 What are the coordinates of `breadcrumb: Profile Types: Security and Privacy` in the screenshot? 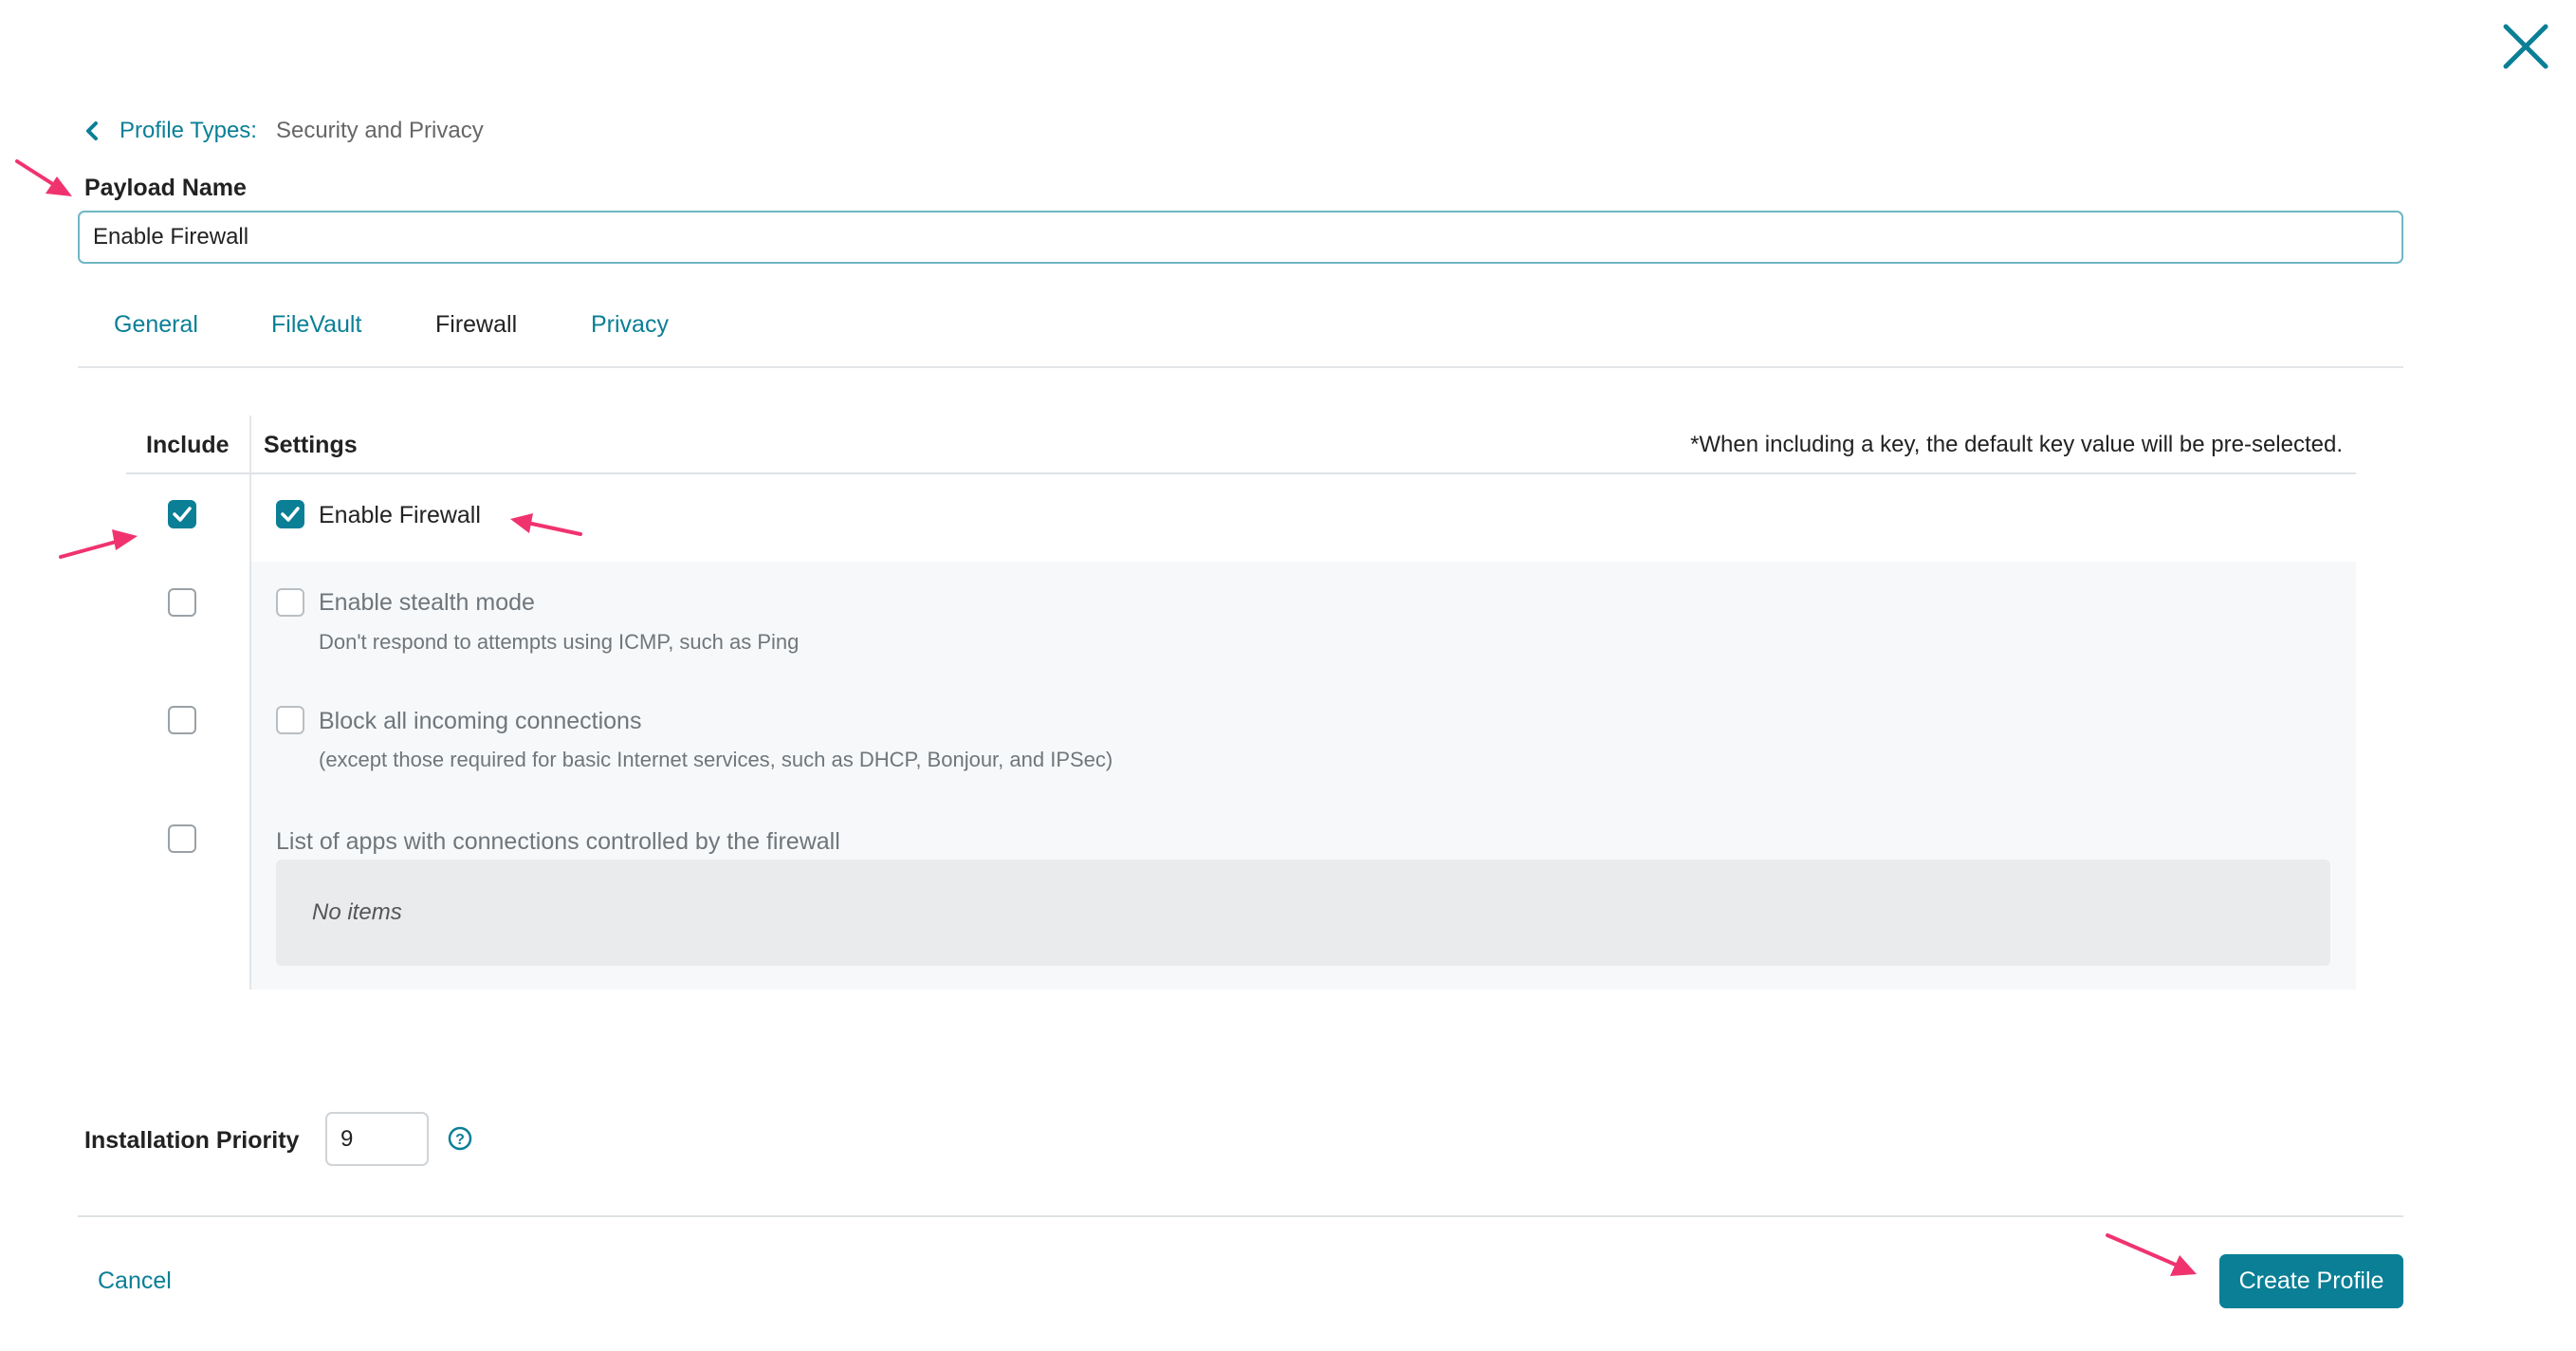 It's located at (283, 131).